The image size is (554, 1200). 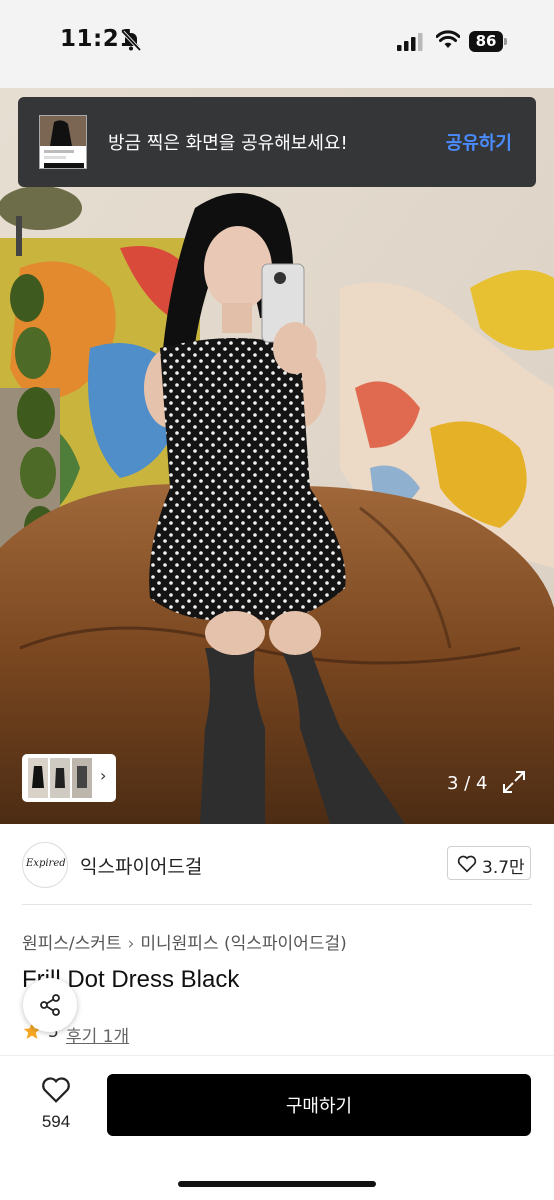 I want to click on home-indicator, so click(x=277, y=1184).